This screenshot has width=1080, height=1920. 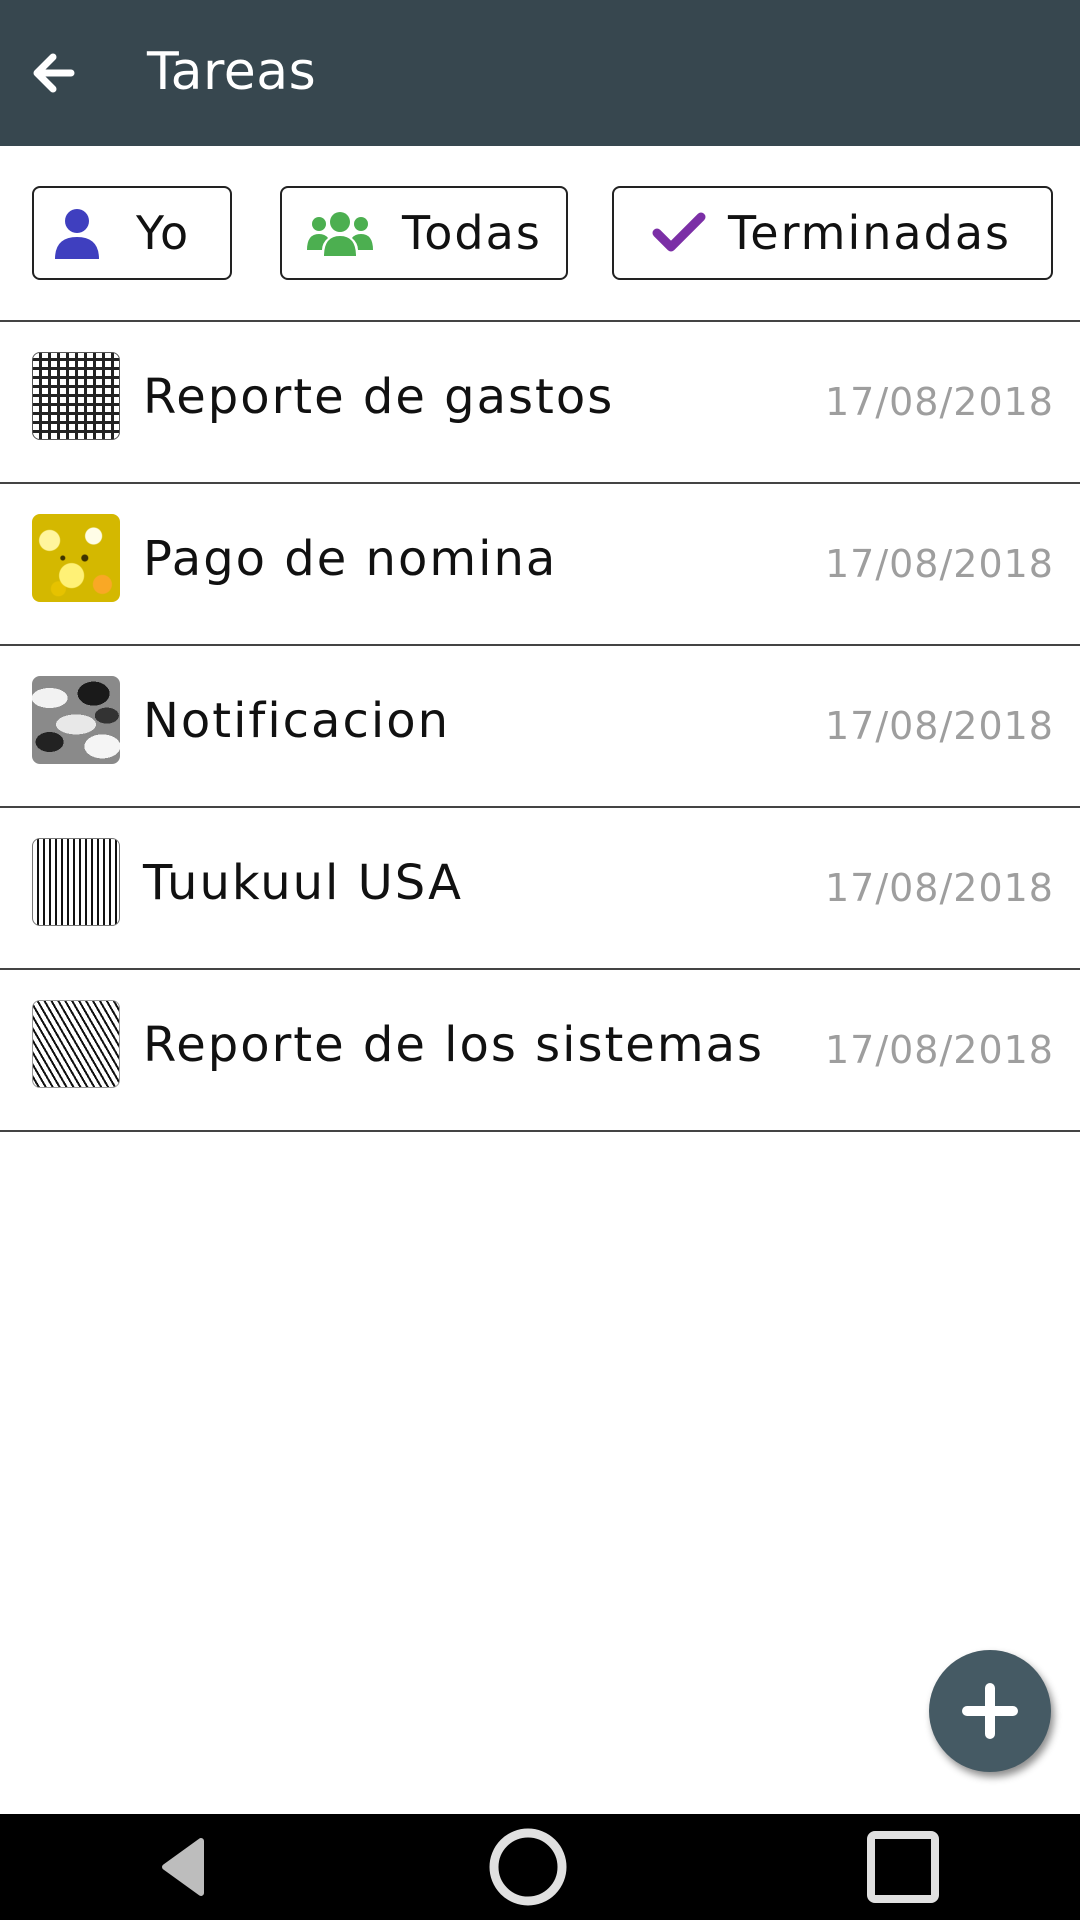 I want to click on plus-icon, so click(x=990, y=1711).